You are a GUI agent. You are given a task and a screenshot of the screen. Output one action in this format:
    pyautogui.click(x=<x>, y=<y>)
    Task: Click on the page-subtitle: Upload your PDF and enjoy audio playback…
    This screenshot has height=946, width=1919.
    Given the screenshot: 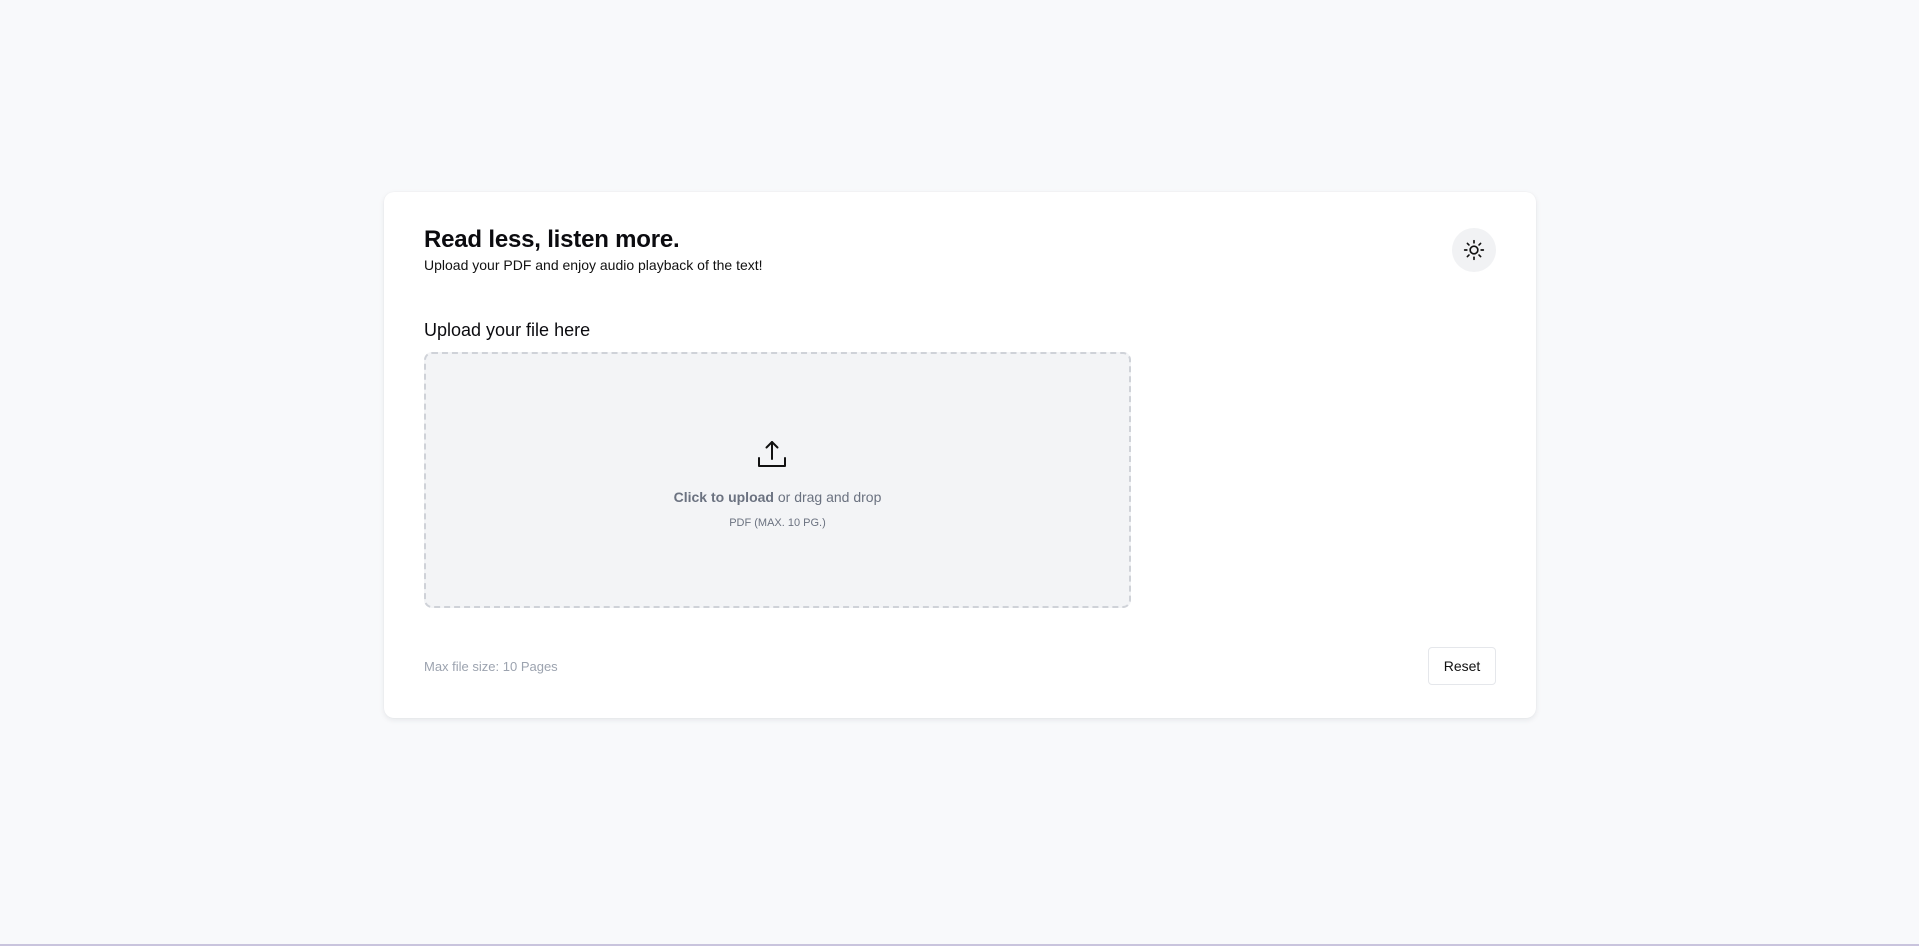 What is the action you would take?
    pyautogui.click(x=593, y=265)
    